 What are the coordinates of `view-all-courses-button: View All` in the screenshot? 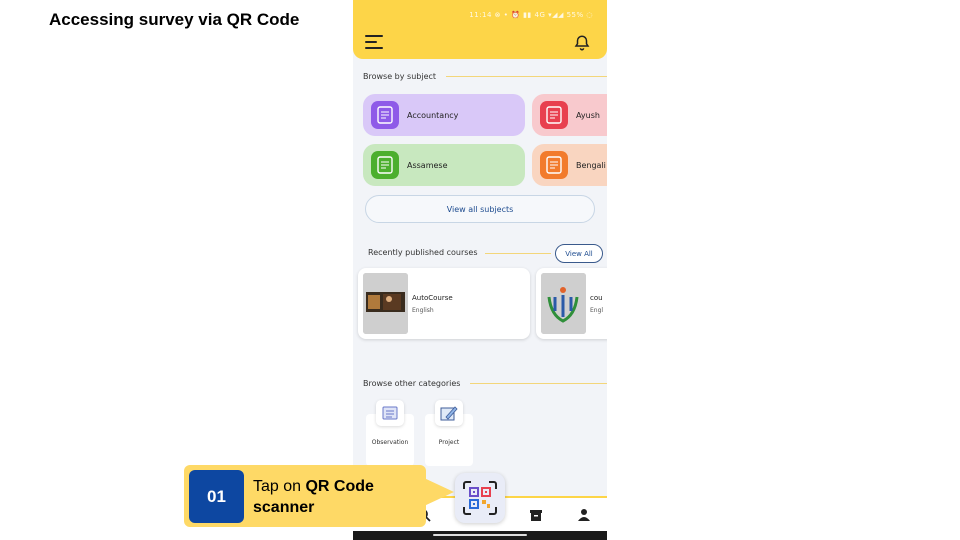 It's located at (579, 253).